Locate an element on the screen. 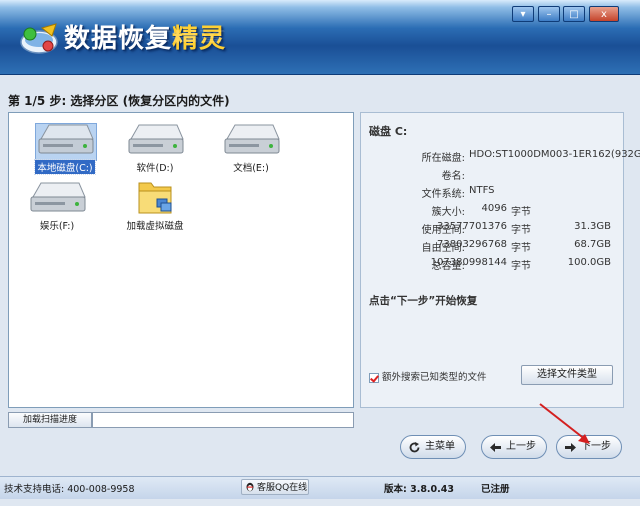  qq-service-button: 客服QQ在线 is located at coordinates (275, 487).